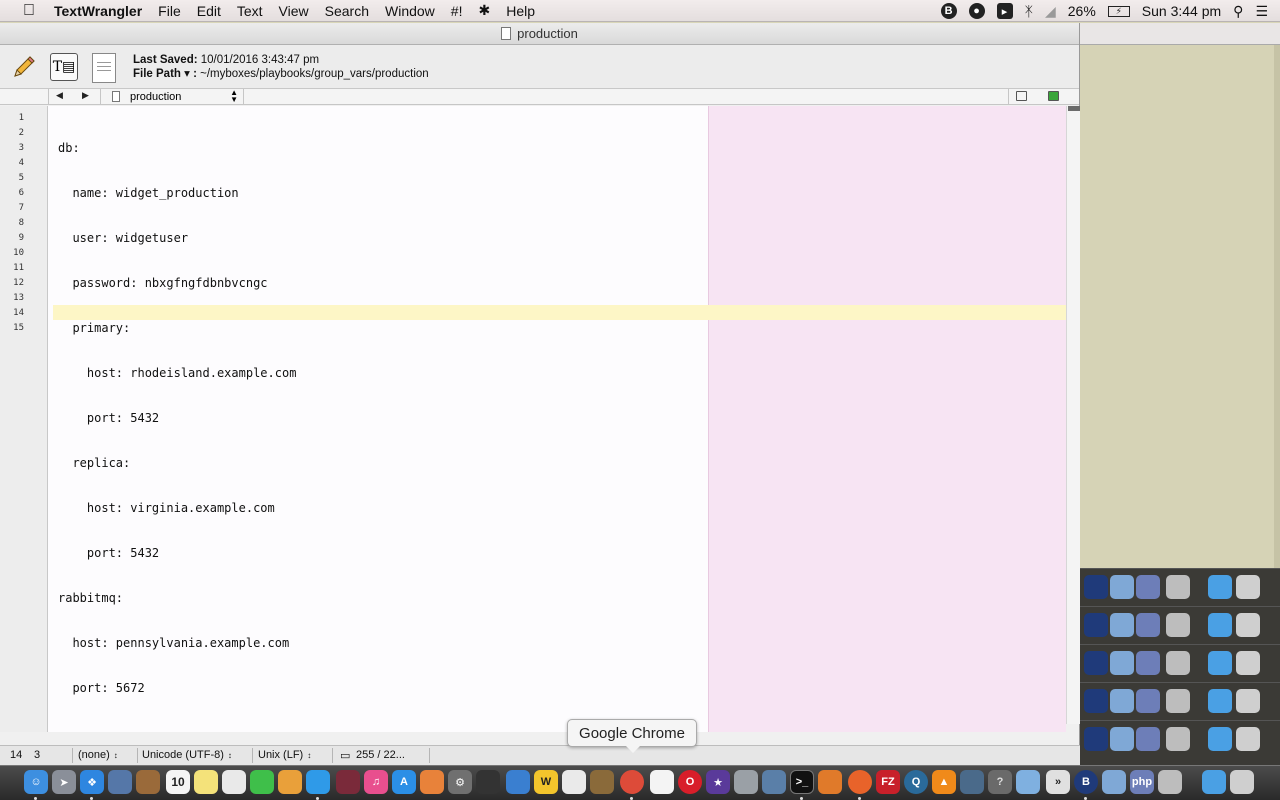  Describe the element at coordinates (345, 755) in the screenshot. I see `document-stats-icon: ▭` at that location.